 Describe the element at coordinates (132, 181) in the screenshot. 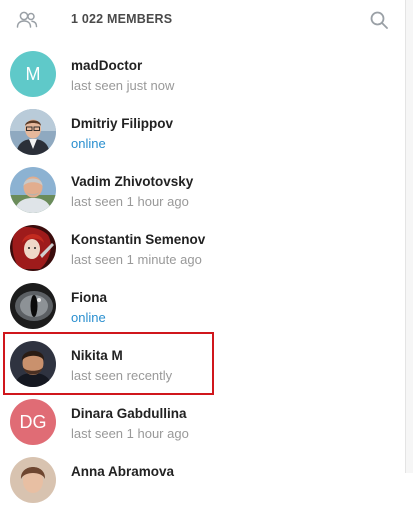

I see `member-name: Vadim Zhivotovsky` at that location.